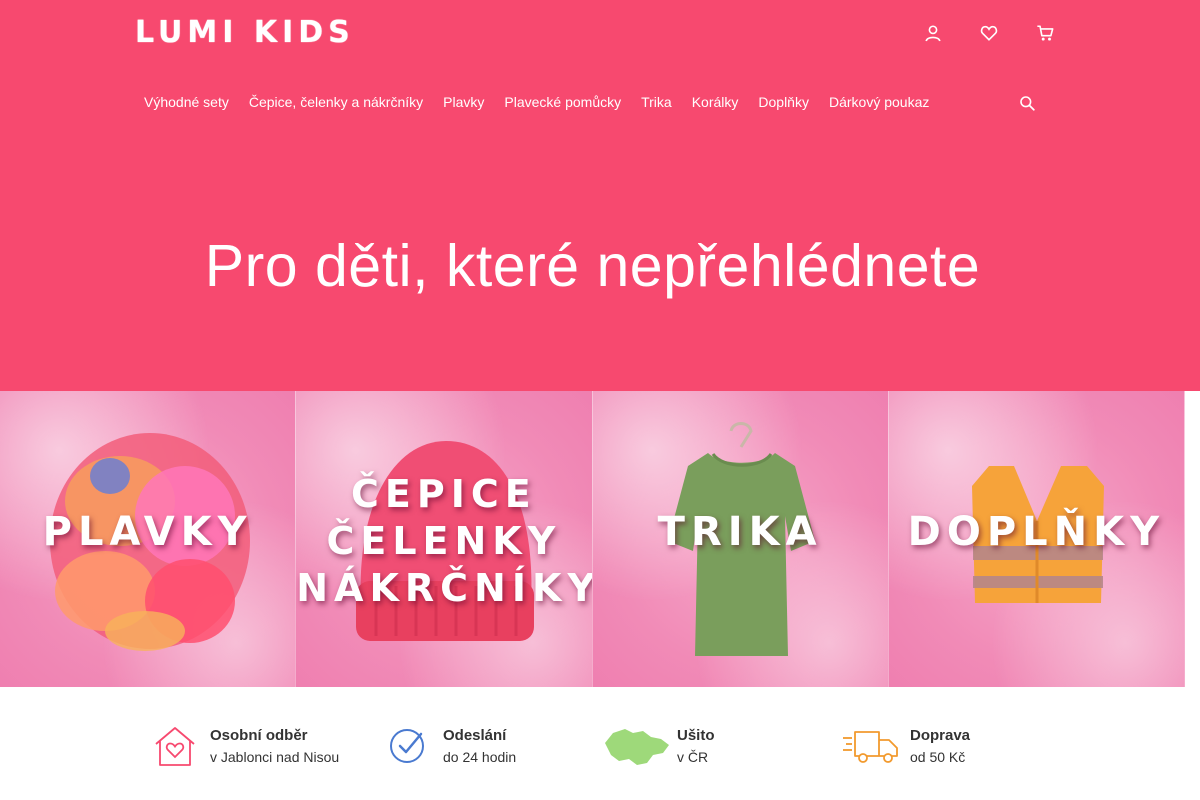  Describe the element at coordinates (239, 746) in the screenshot. I see `benefit-osobni-odber: Osobní odběr v Jablonci nad Nisou` at that location.